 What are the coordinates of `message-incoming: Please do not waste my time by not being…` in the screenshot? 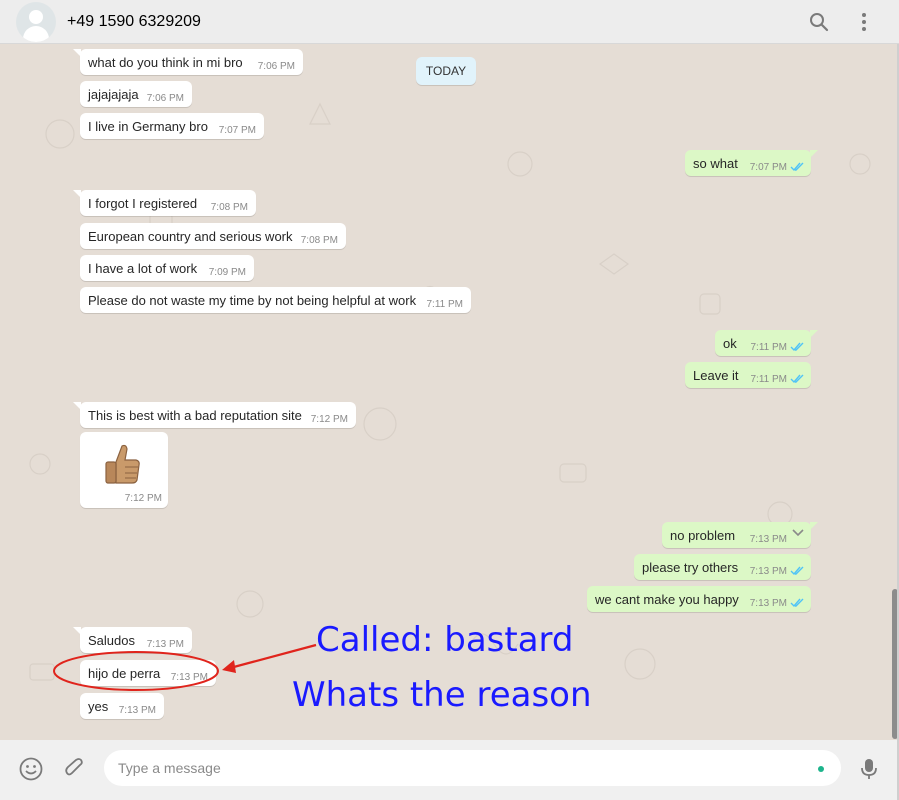 It's located at (275, 300).